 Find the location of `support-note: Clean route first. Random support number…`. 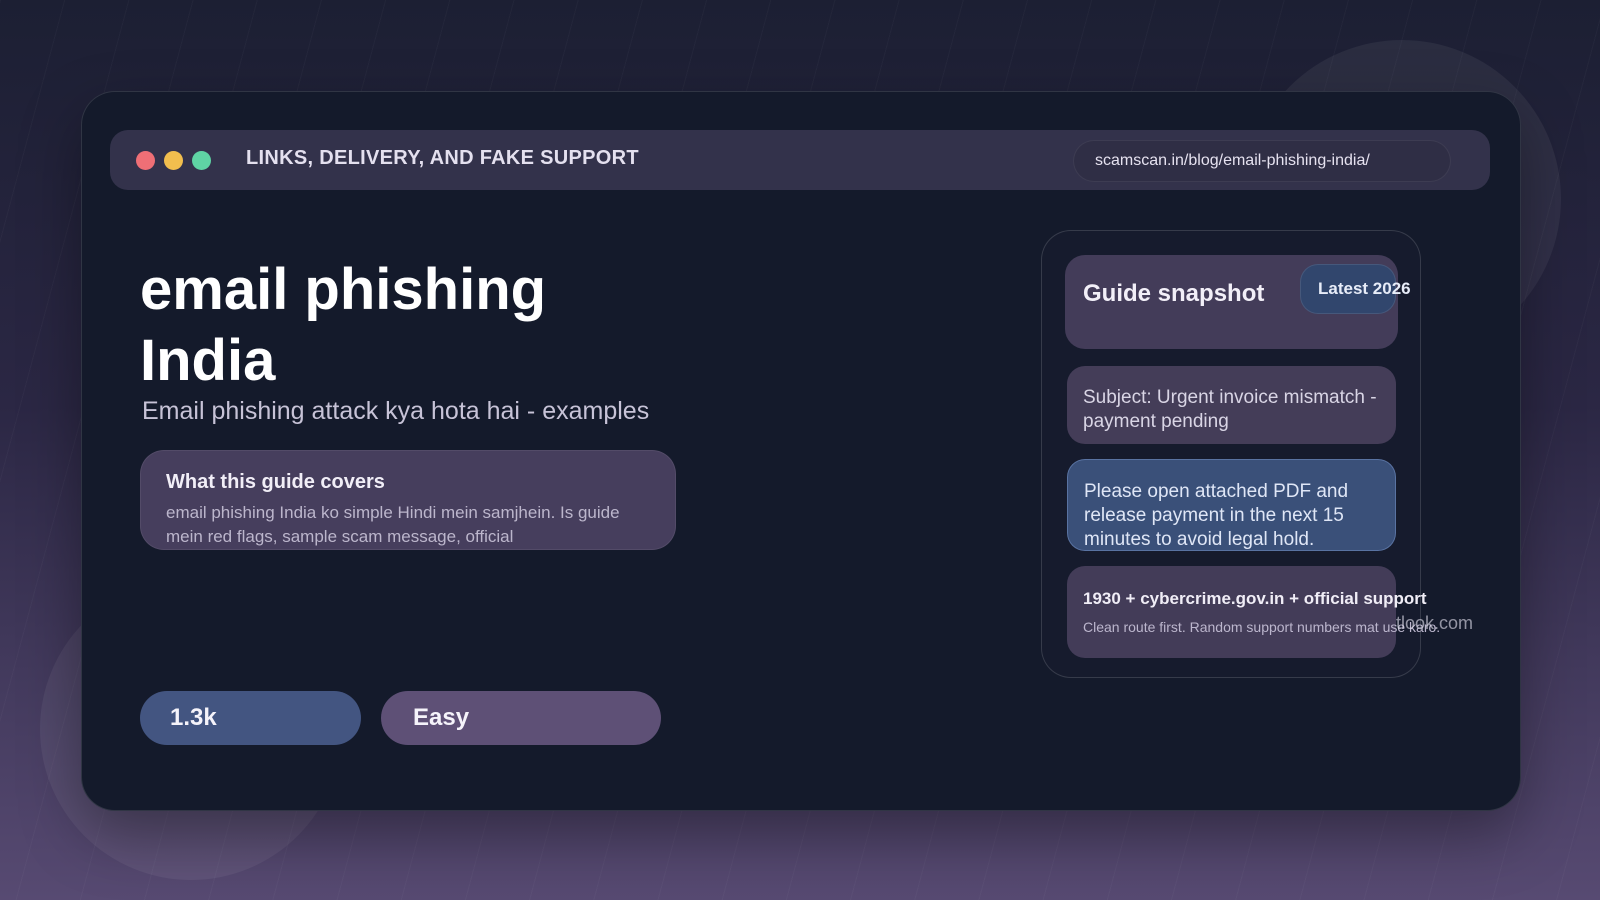

support-note: Clean route first. Random support number… is located at coordinates (1262, 627).